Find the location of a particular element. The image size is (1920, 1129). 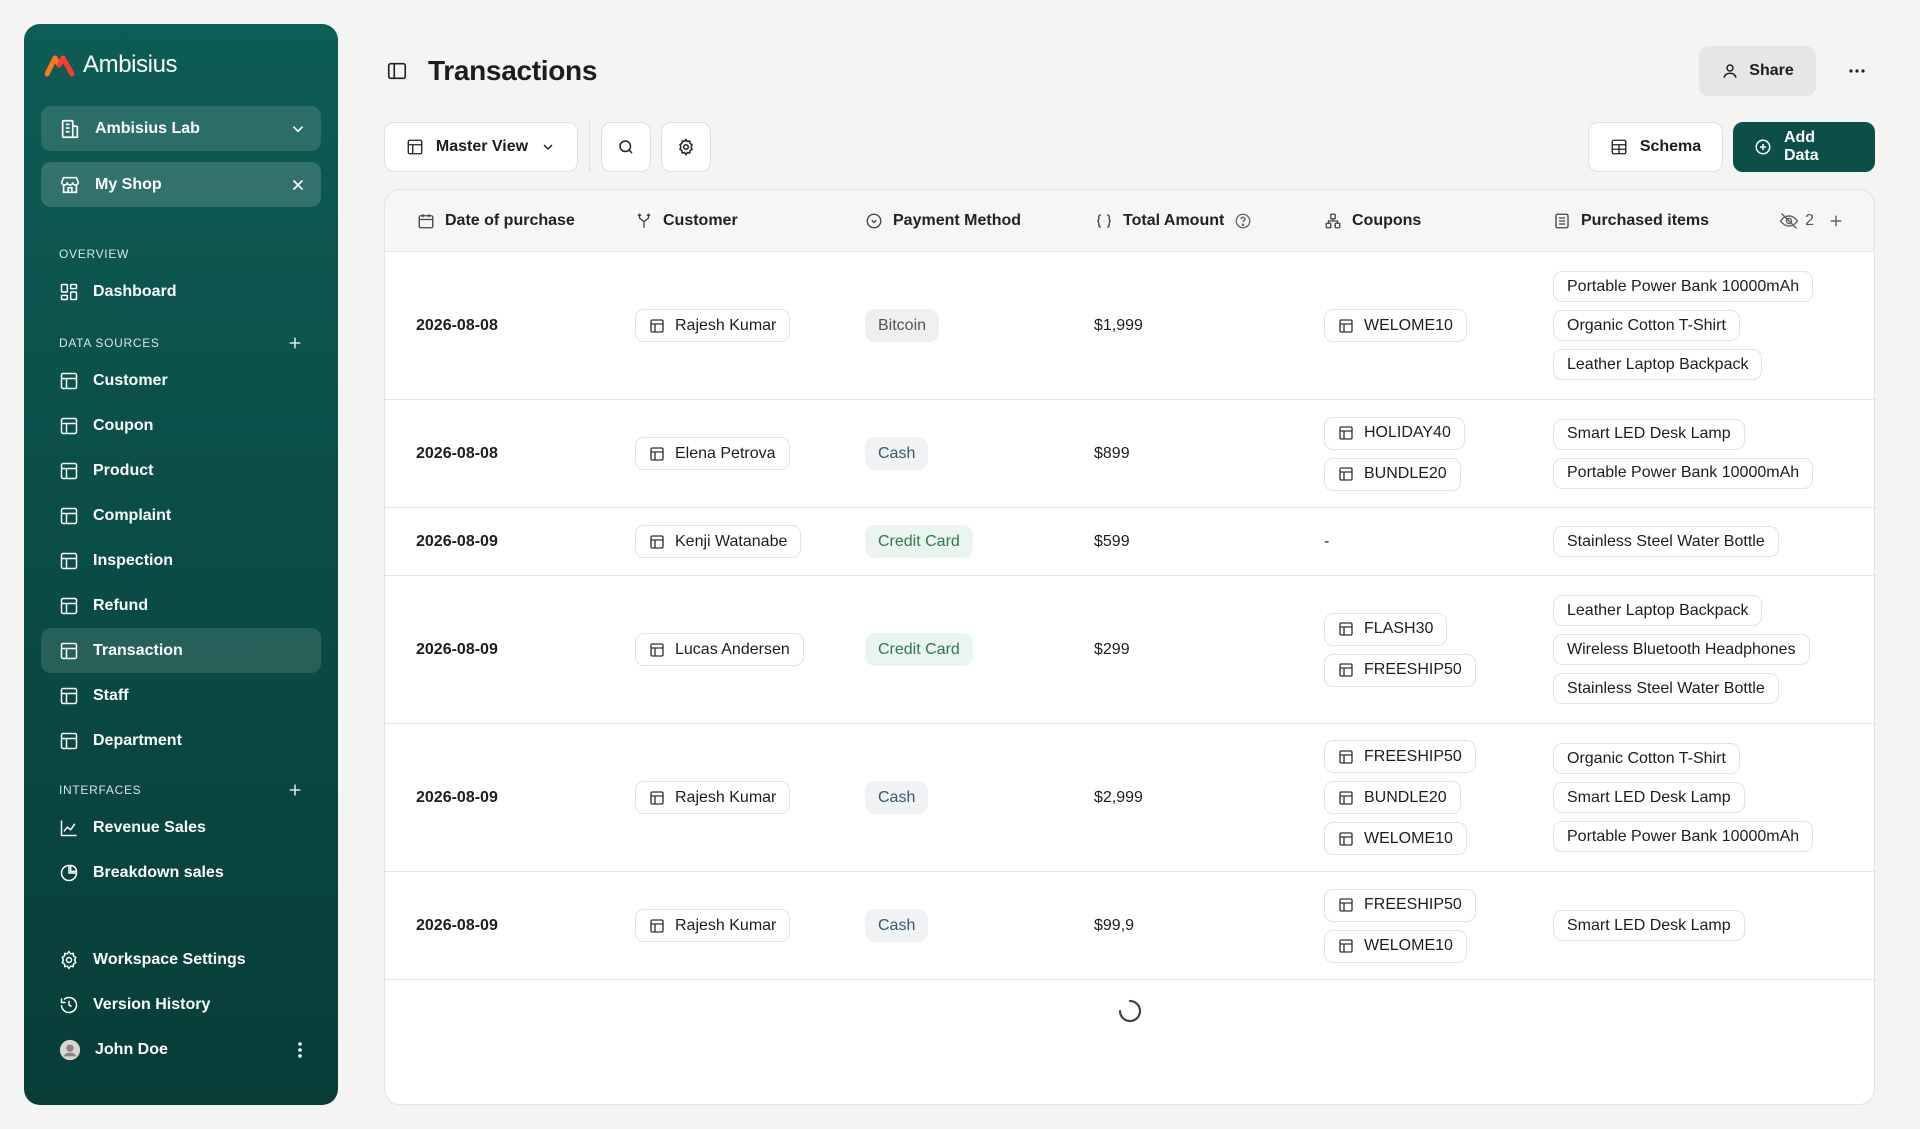

plus-circle-icon is located at coordinates (1763, 147).